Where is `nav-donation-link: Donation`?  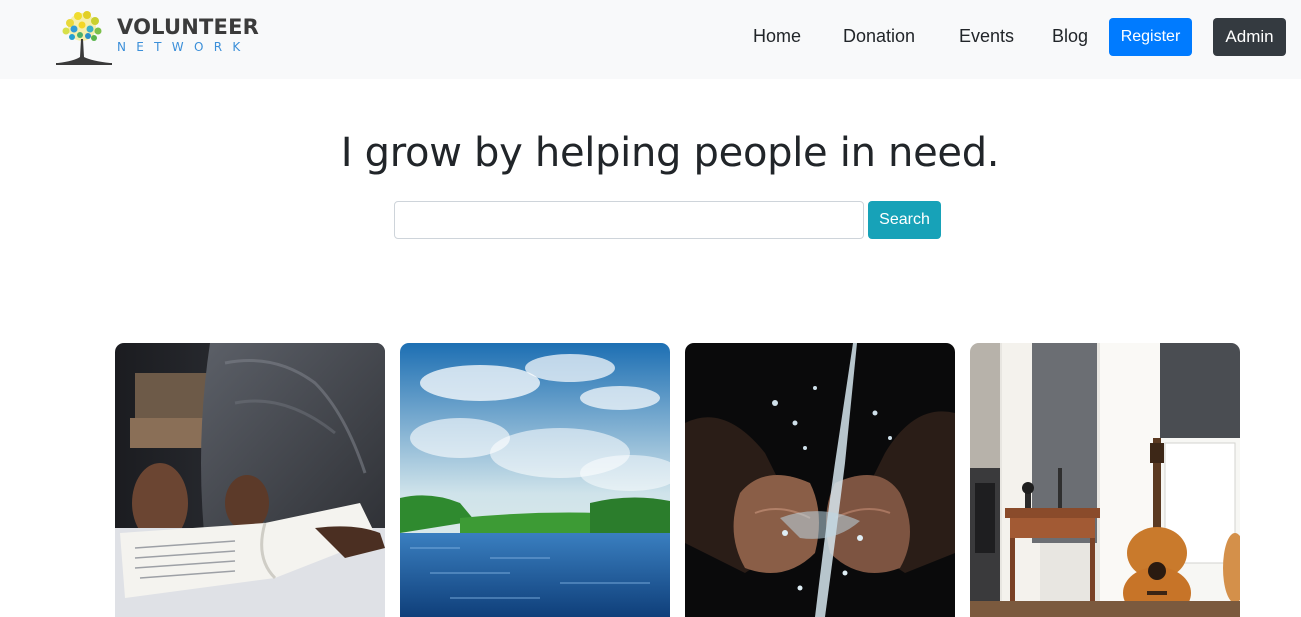
nav-donation-link: Donation is located at coordinates (879, 36).